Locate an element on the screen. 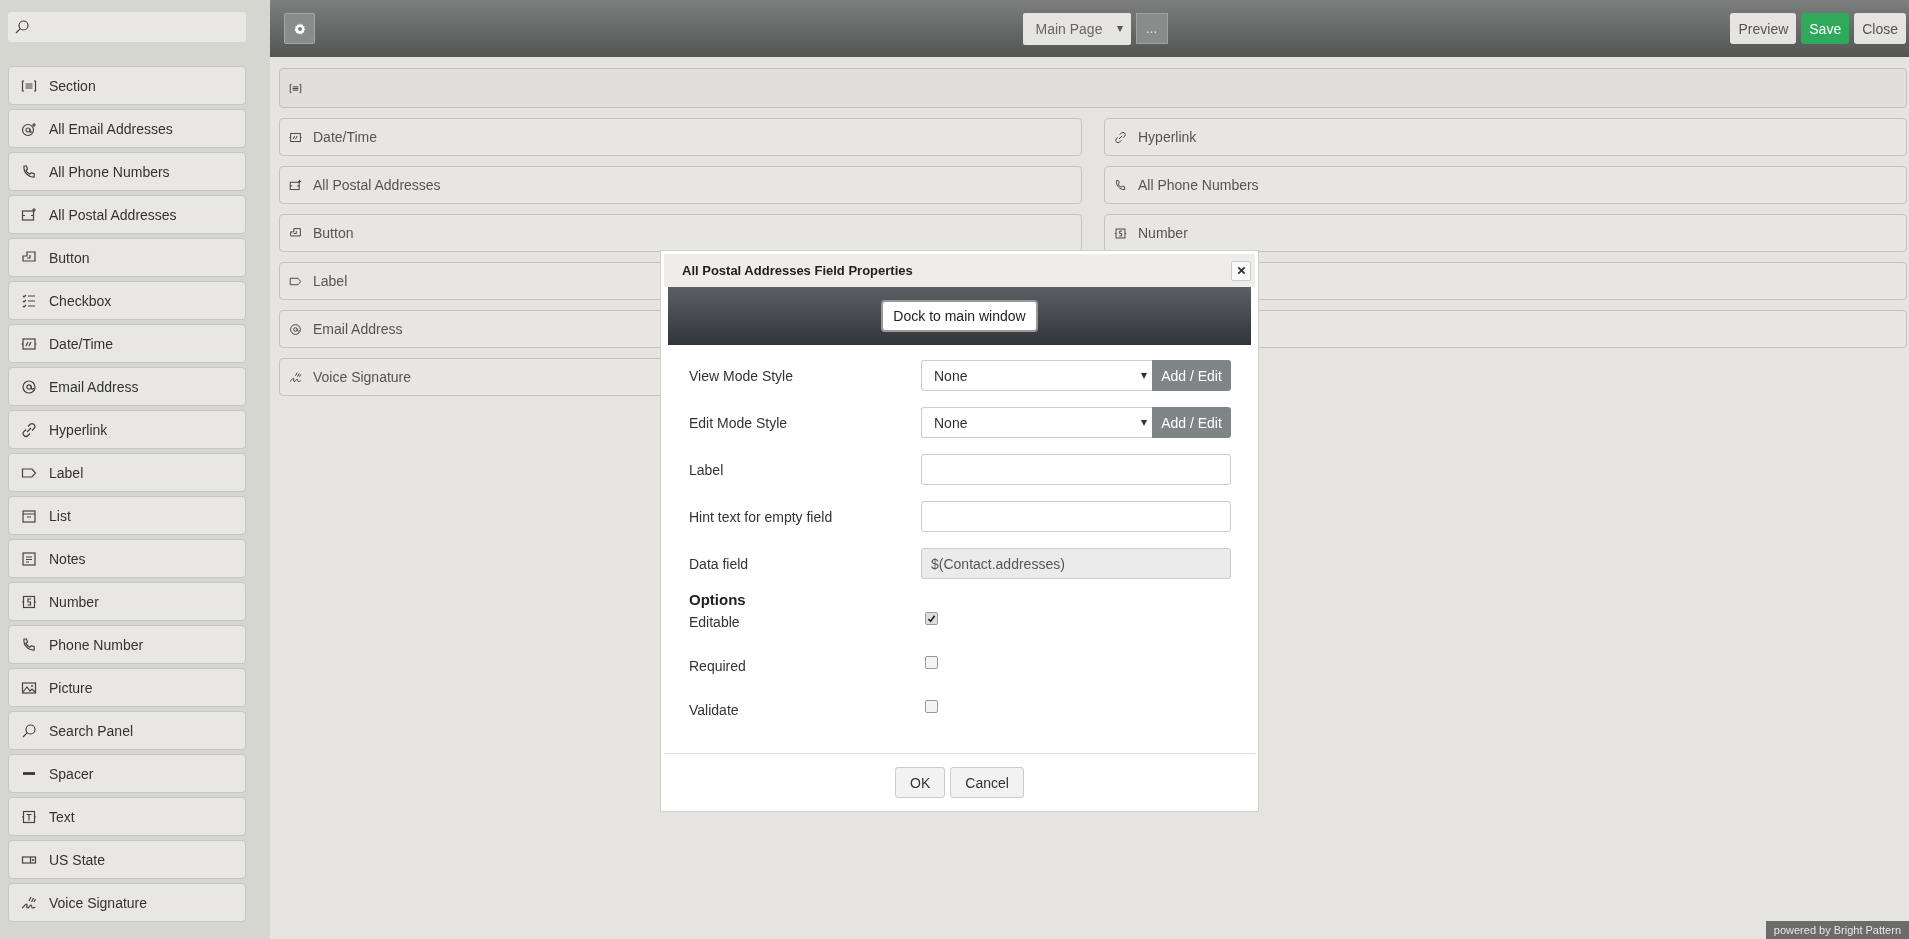  field-label: Edit Mode Style is located at coordinates (738, 422).